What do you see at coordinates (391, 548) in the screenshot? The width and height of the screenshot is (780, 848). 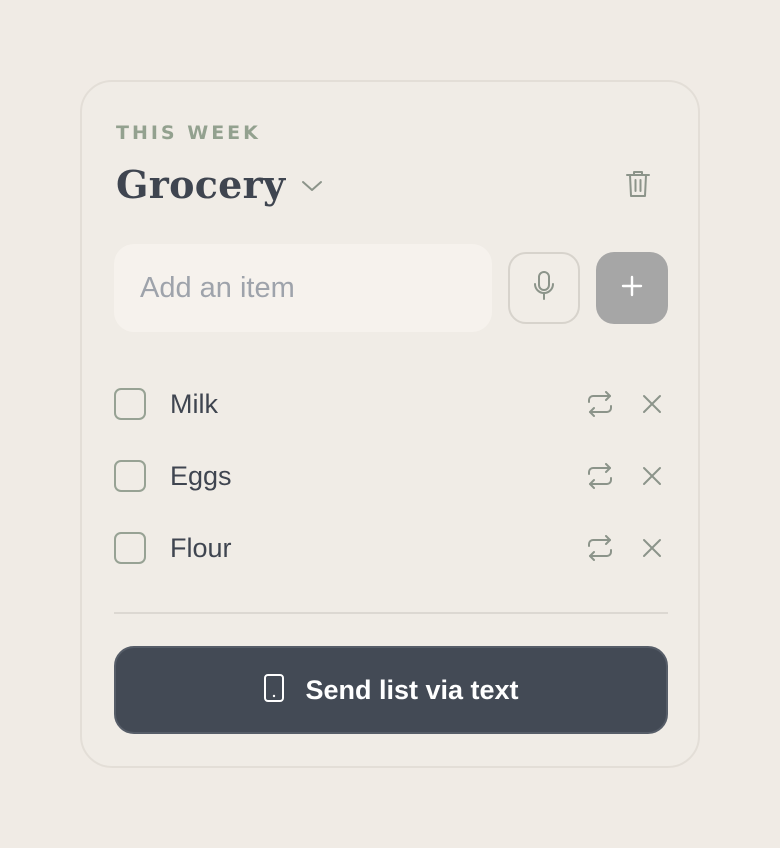 I see `list-item: Flour` at bounding box center [391, 548].